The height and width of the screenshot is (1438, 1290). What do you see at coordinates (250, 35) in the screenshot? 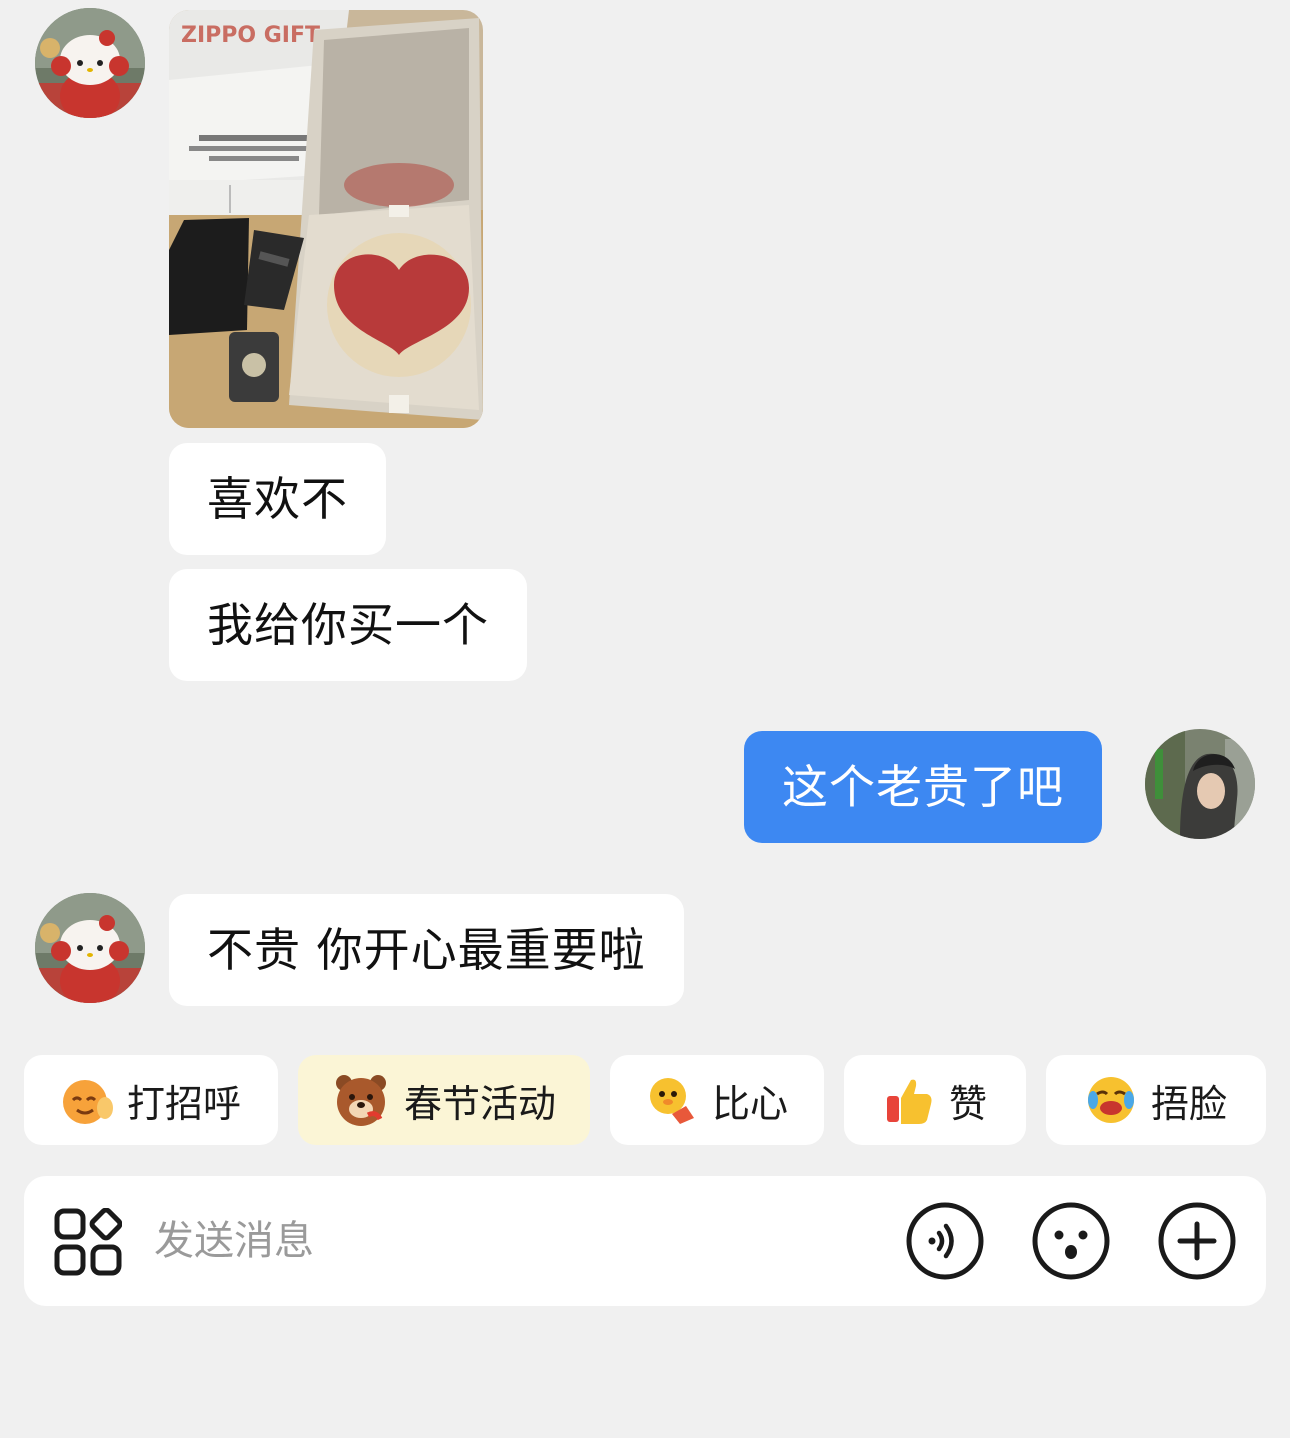
I see `photo-brand-text: ZIPPO GIFT` at bounding box center [250, 35].